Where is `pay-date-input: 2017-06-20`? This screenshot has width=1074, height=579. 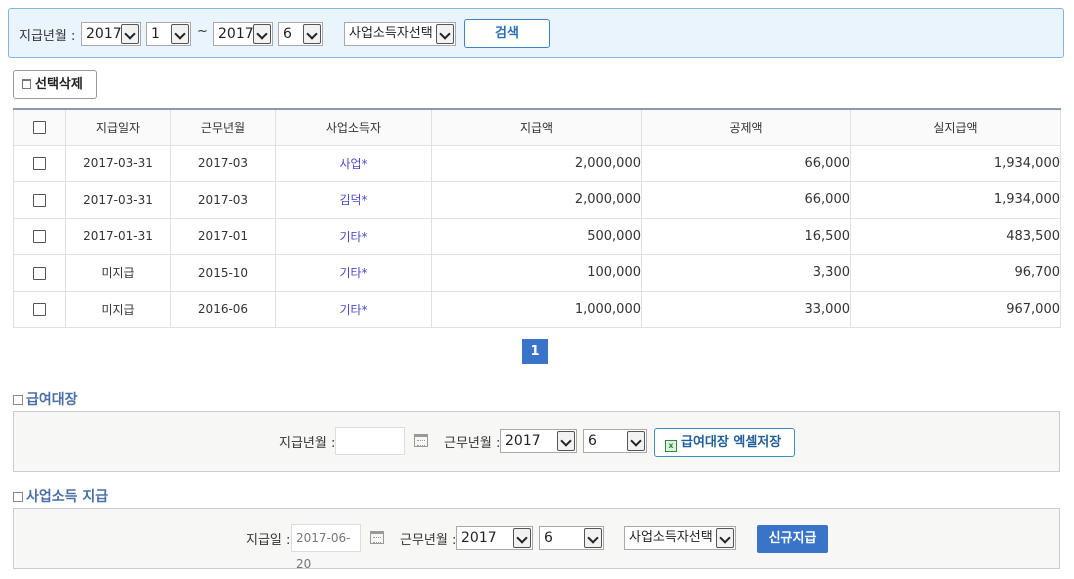 pay-date-input: 2017-06-20 is located at coordinates (326, 547).